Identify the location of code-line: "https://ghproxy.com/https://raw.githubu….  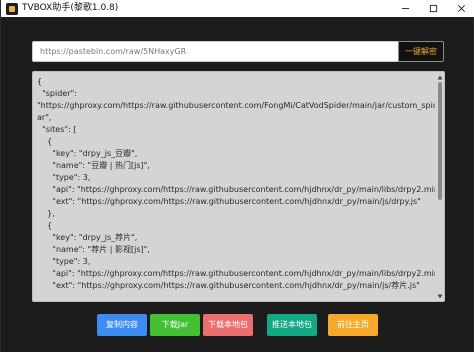
(236, 105).